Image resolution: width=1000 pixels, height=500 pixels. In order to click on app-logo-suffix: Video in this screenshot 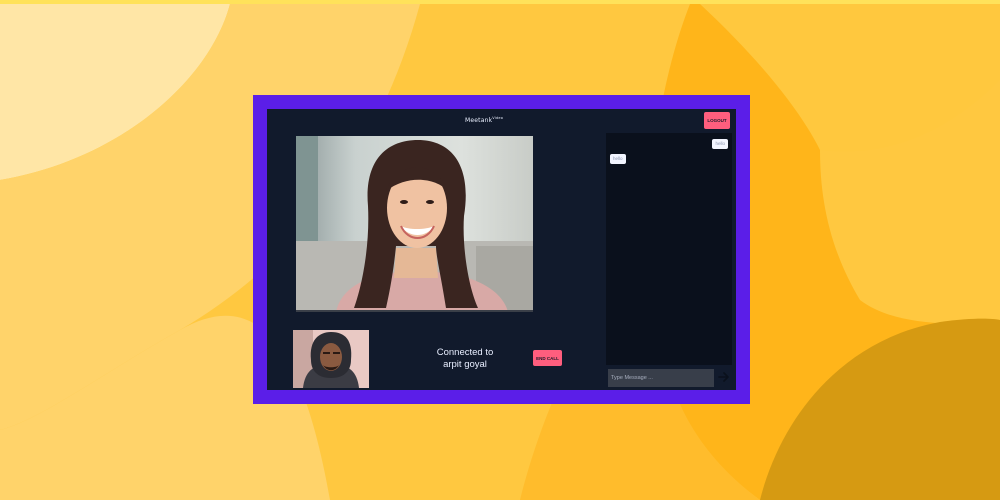, I will do `click(498, 118)`.